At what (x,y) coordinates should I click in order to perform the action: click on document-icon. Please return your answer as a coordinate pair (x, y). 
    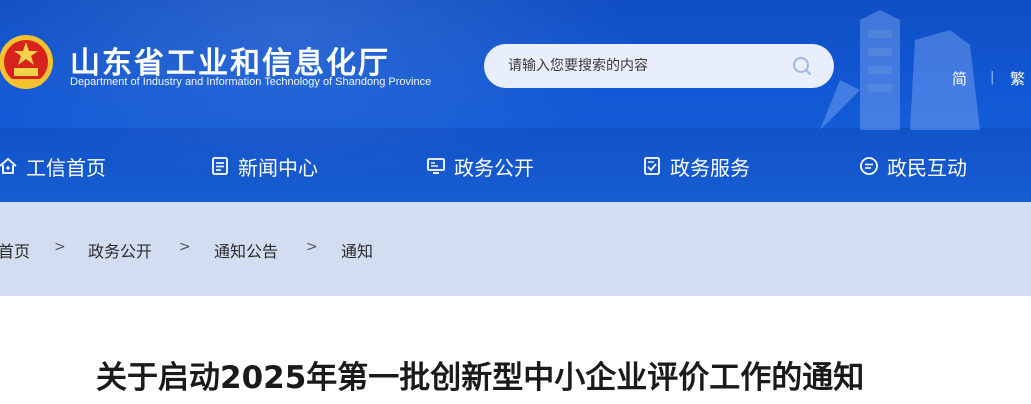
    Looking at the image, I should click on (220, 166).